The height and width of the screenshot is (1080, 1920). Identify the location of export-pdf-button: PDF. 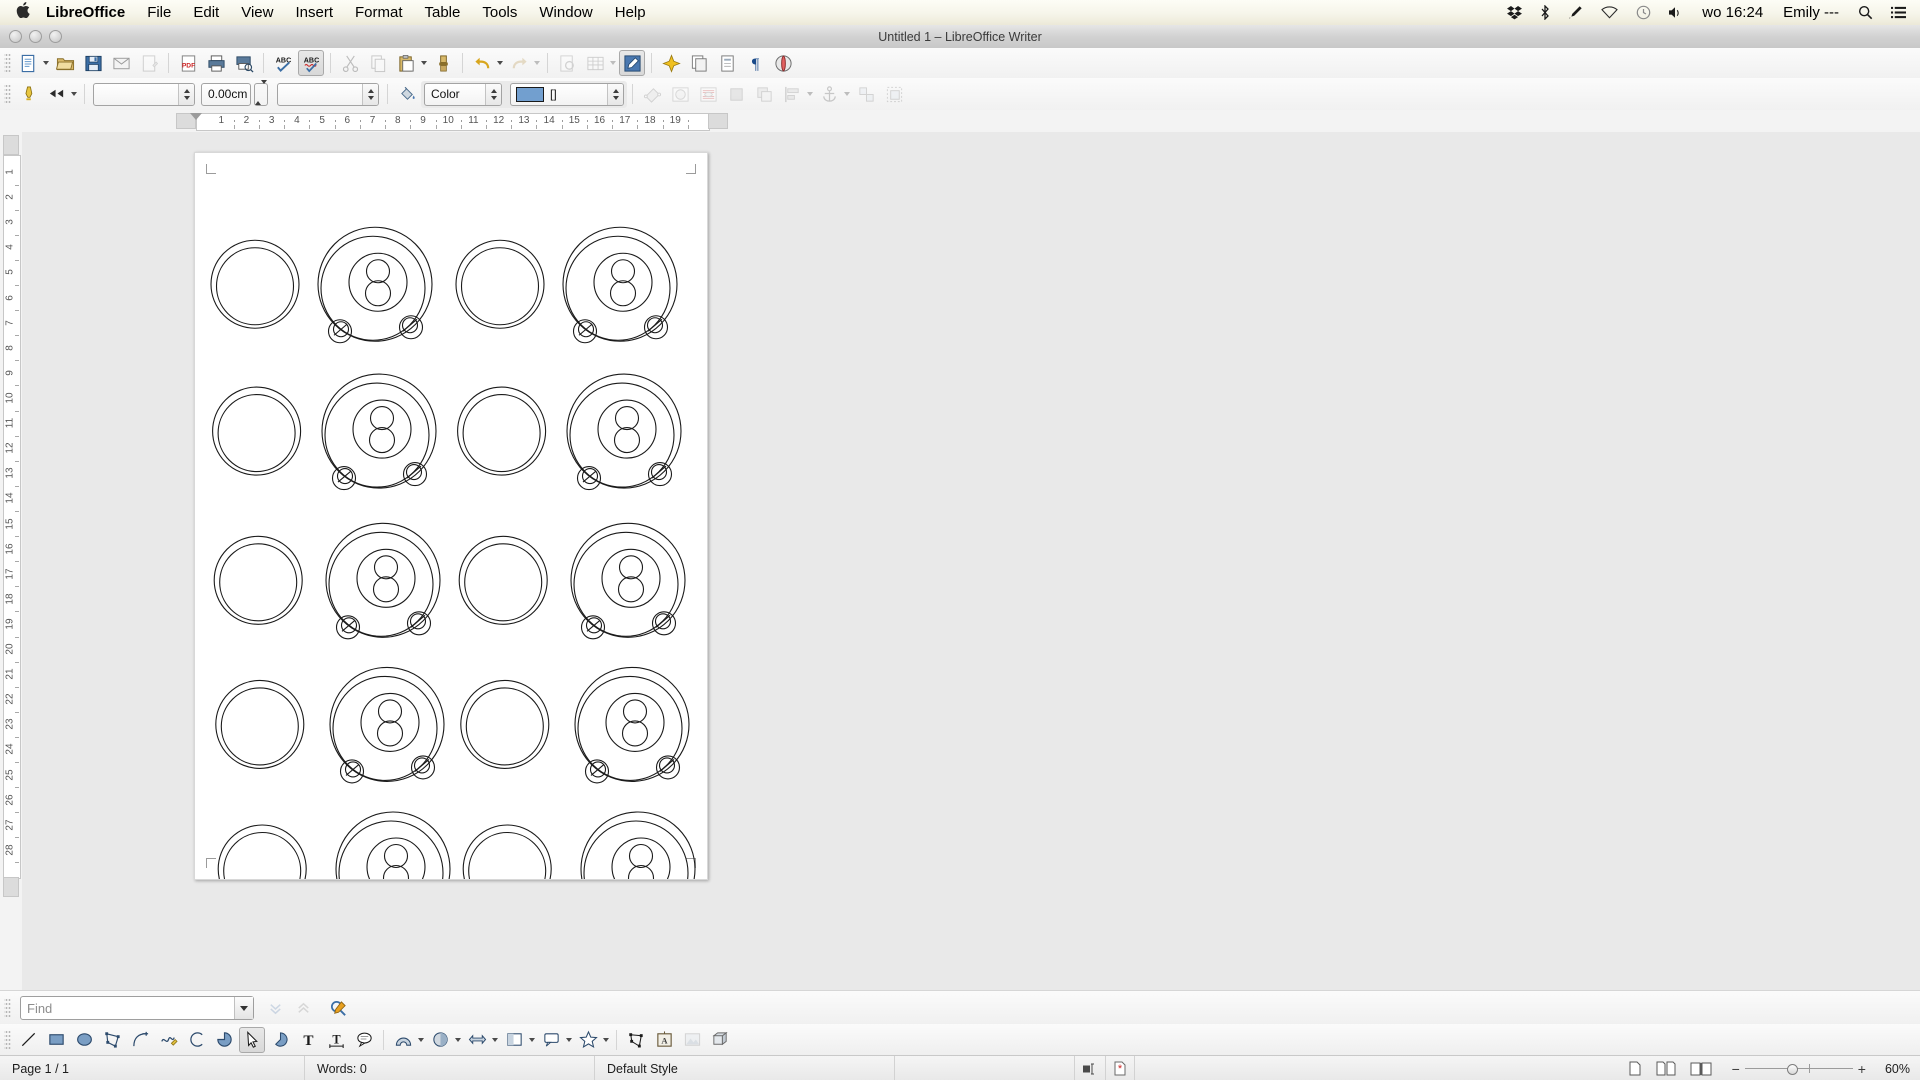
(188, 63).